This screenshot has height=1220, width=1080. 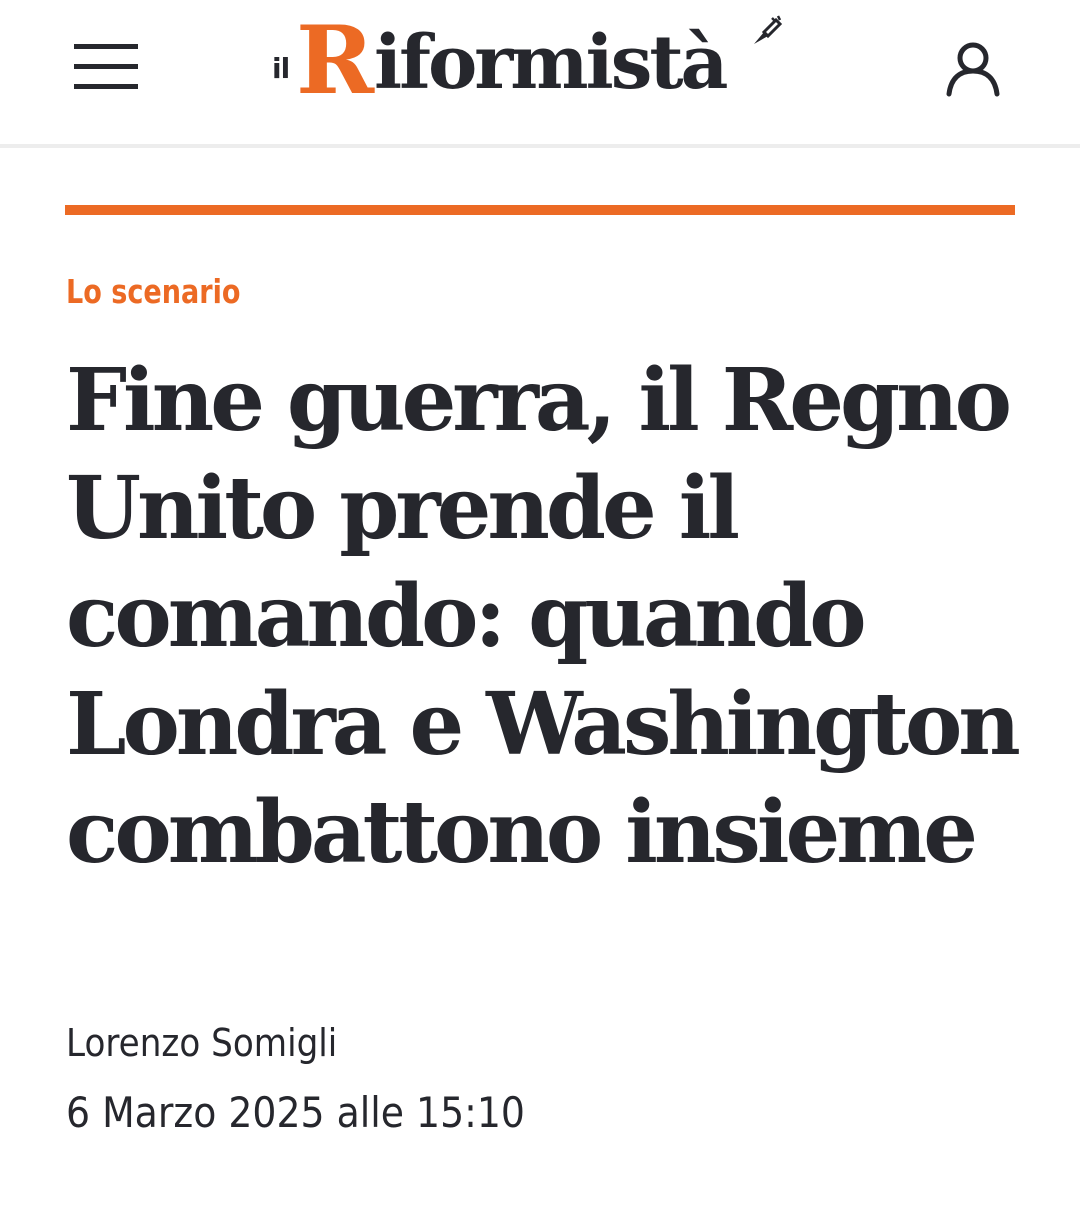 What do you see at coordinates (768, 29) in the screenshot?
I see `pen-accent-icon` at bounding box center [768, 29].